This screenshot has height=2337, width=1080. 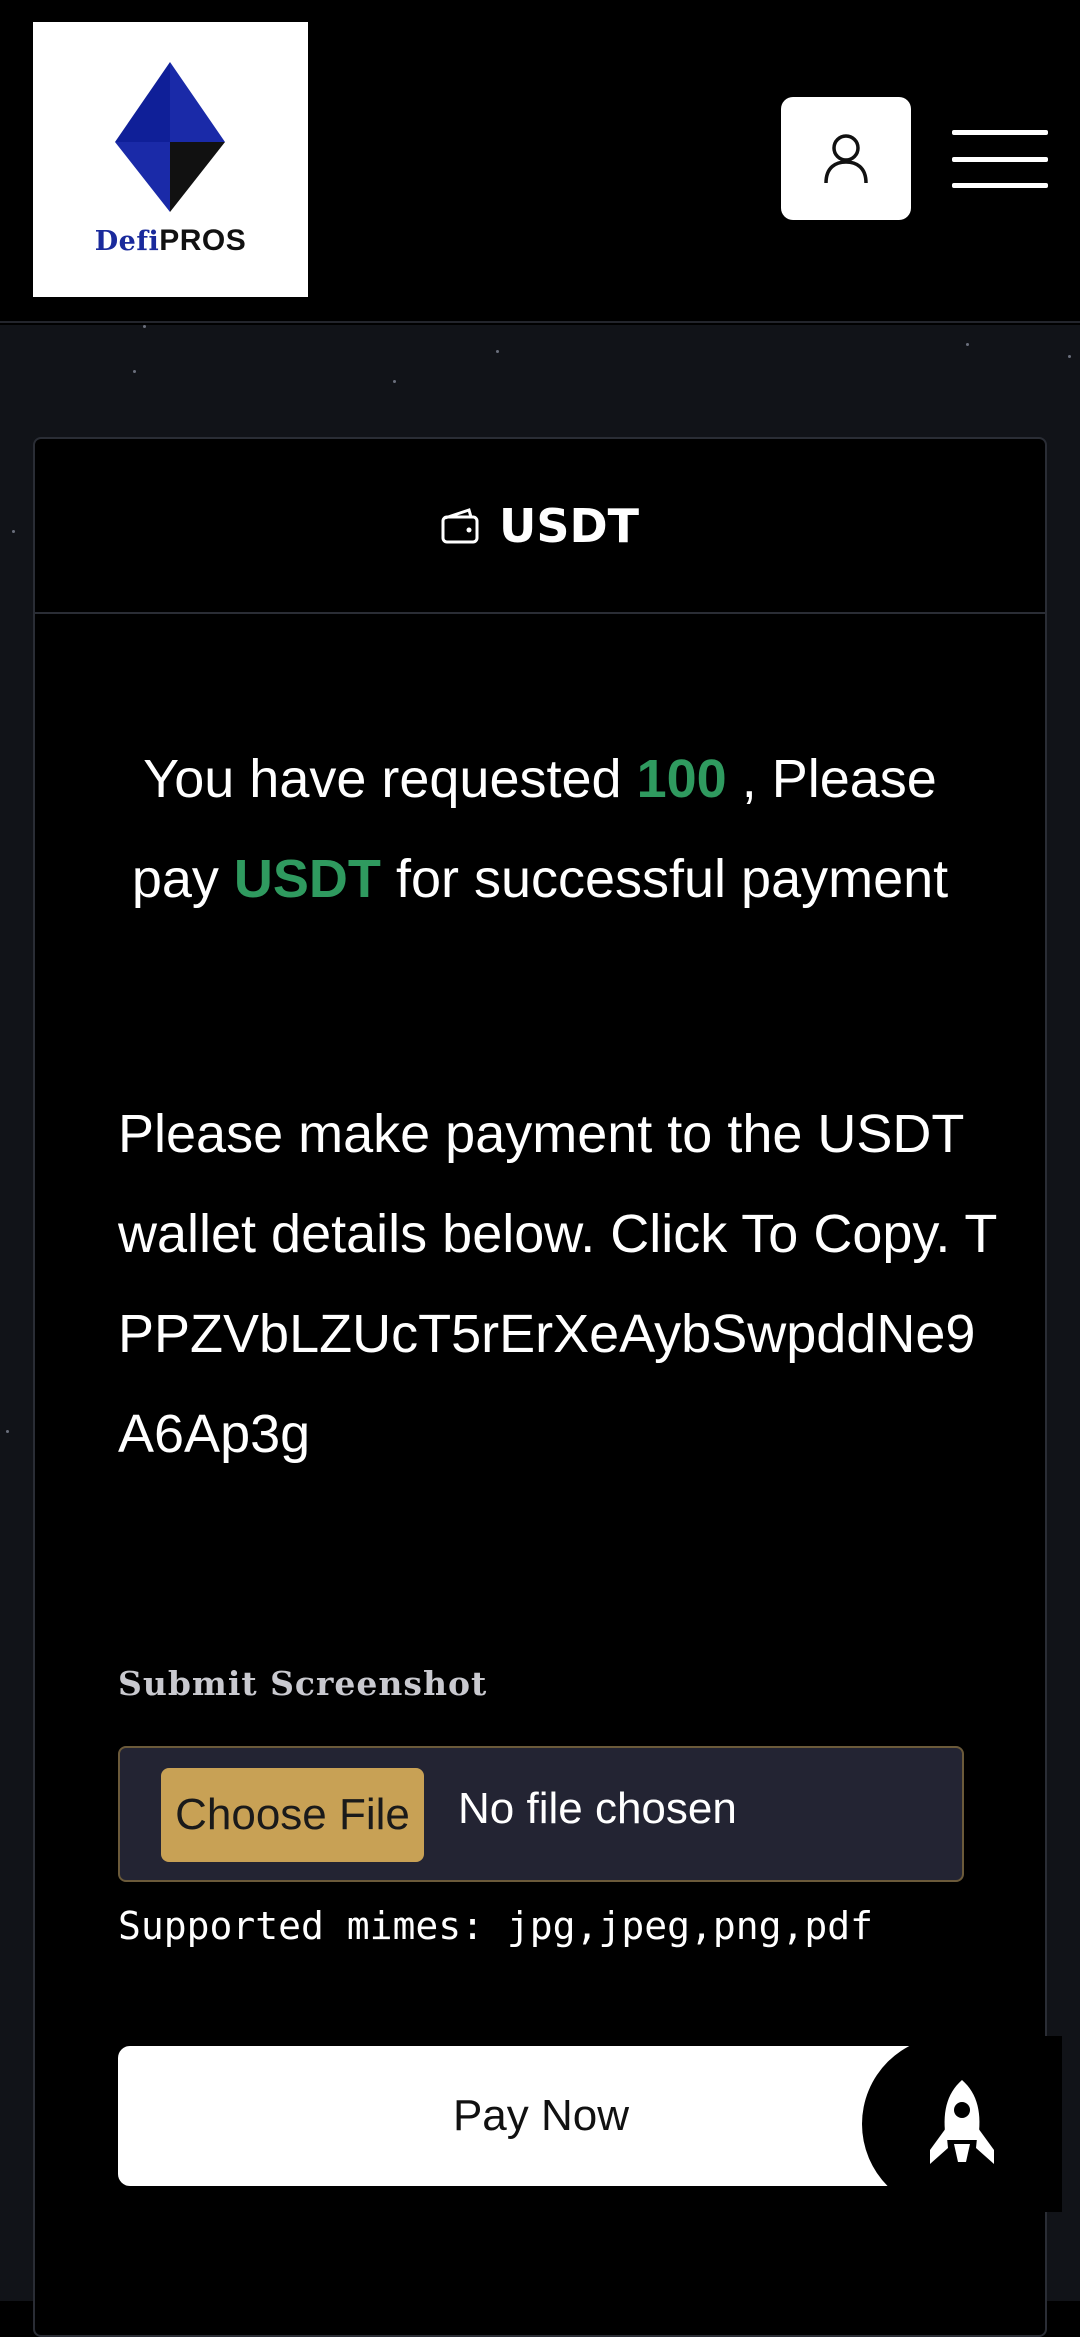 What do you see at coordinates (127, 241) in the screenshot?
I see `logo-text-defi: Defi` at bounding box center [127, 241].